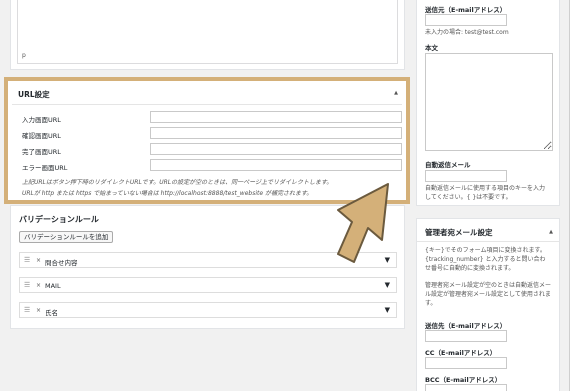 The image size is (570, 391). I want to click on body-textarea, so click(489, 102).